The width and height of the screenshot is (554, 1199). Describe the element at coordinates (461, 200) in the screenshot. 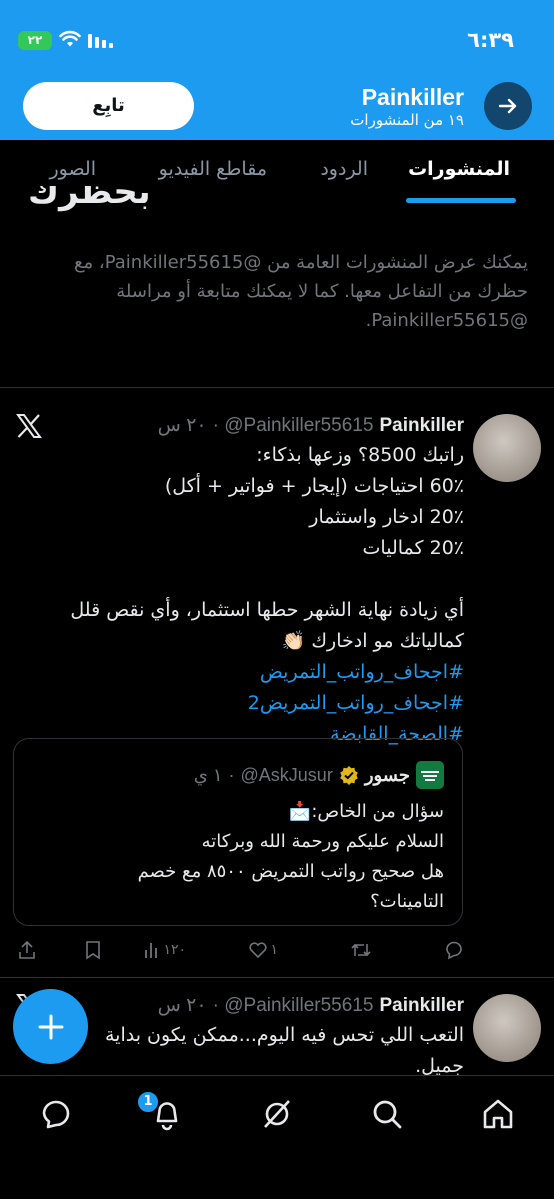

I see `active-tab-indicator` at that location.